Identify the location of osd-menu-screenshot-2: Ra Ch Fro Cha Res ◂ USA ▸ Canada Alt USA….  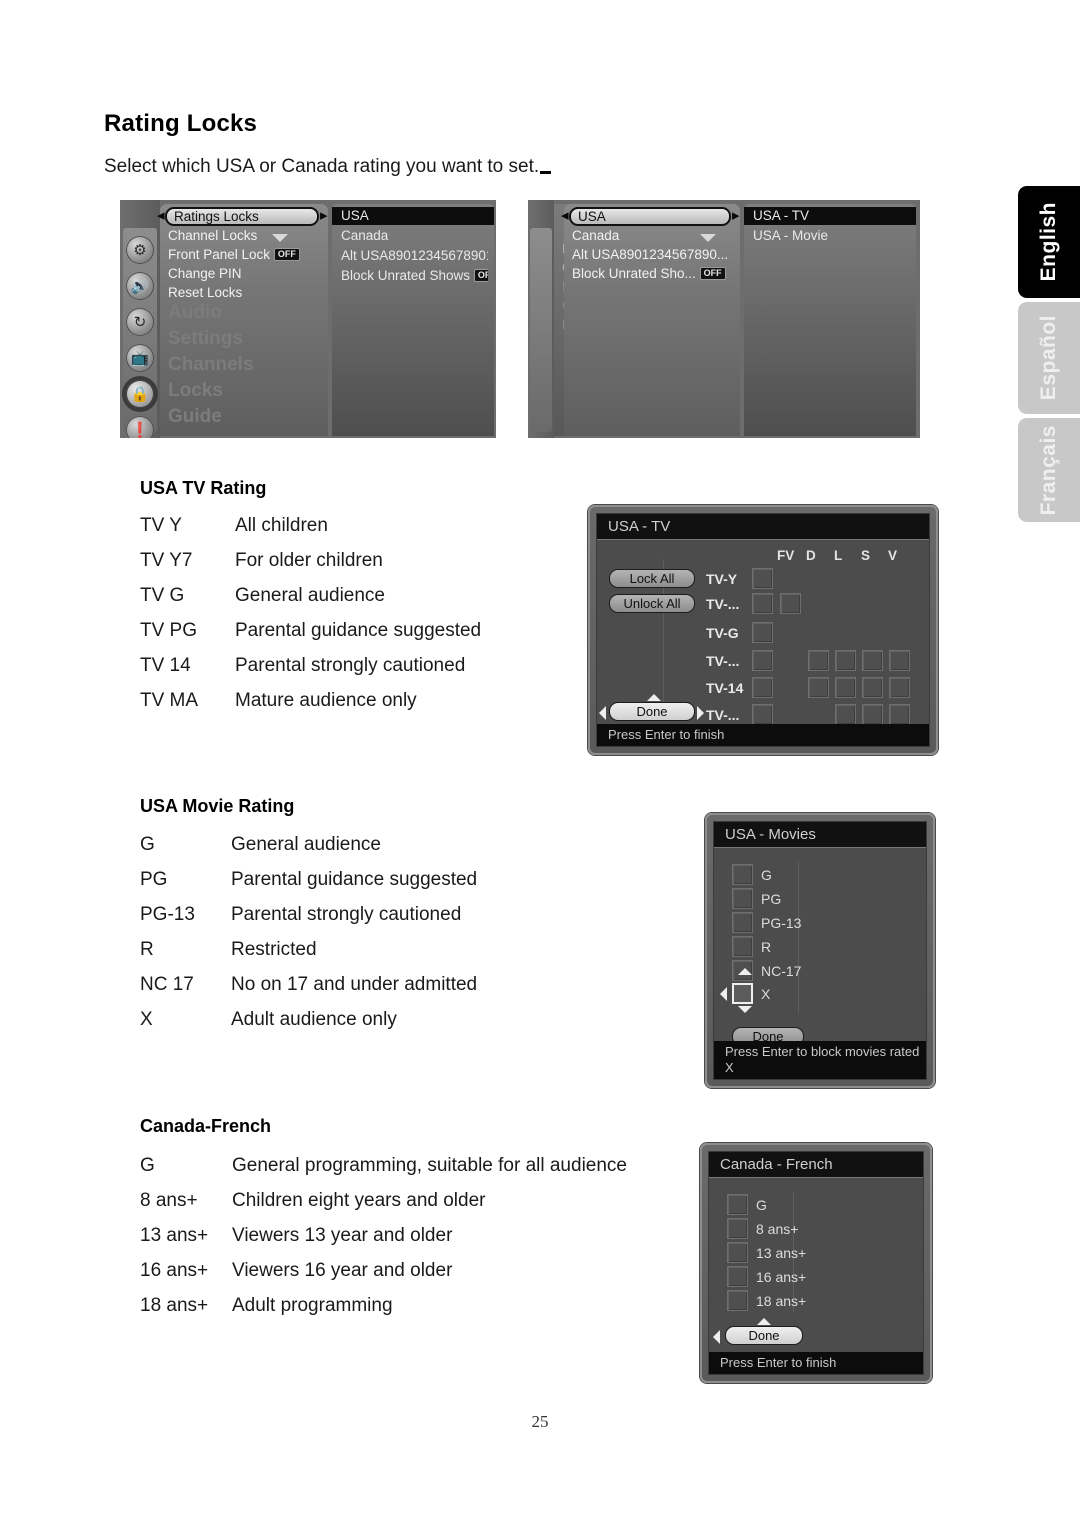
(724, 319).